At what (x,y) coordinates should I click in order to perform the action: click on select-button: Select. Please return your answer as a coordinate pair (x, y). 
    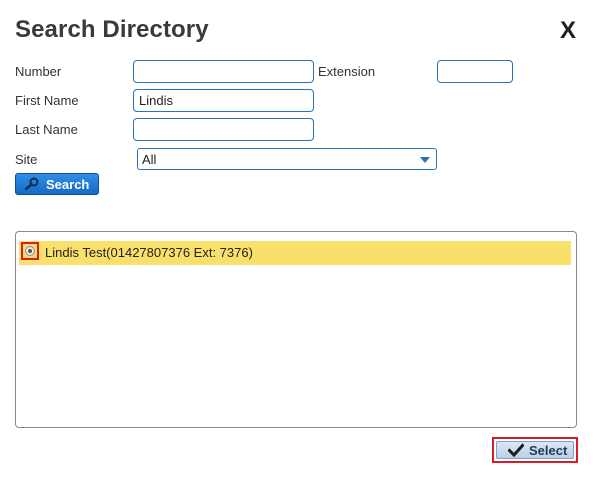
    Looking at the image, I should click on (535, 450).